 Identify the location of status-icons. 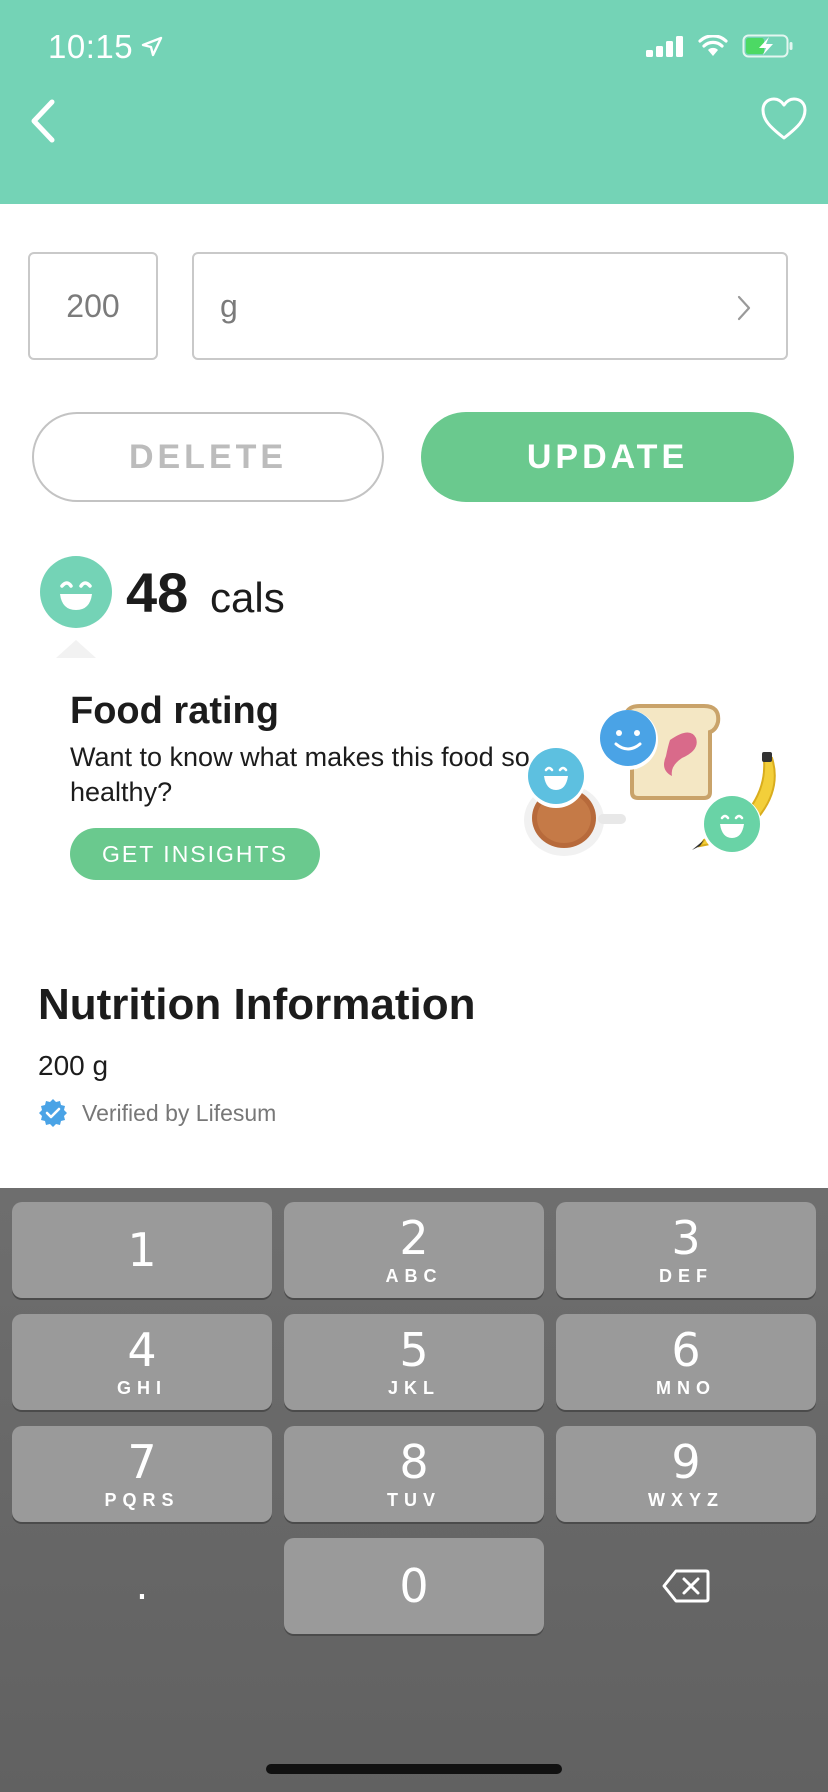
(720, 46).